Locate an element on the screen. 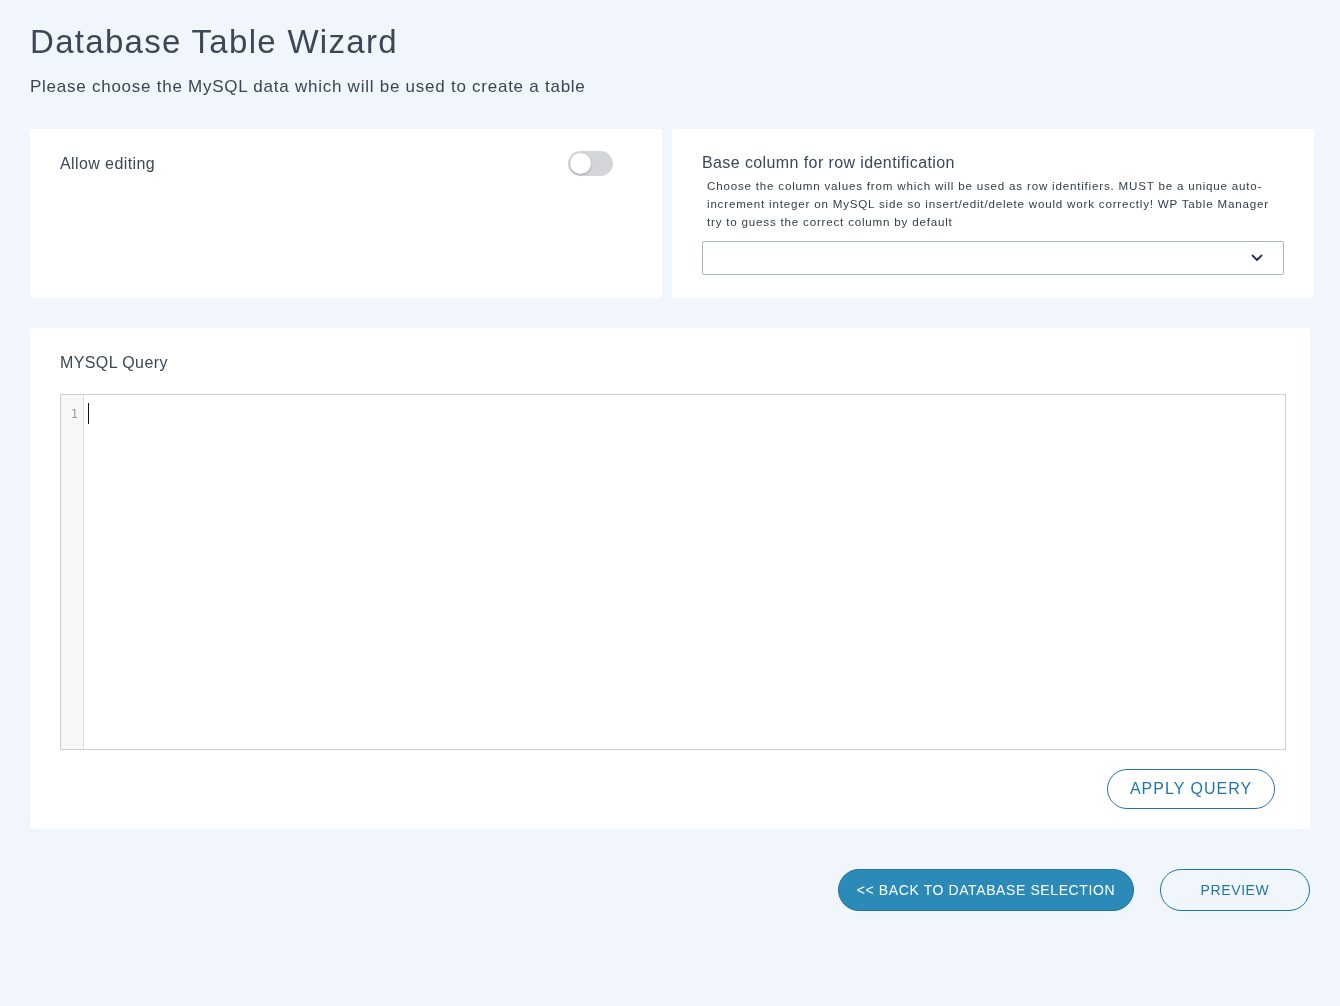 Image resolution: width=1340 pixels, height=1006 pixels. query-label: MYSQL Query is located at coordinates (114, 363).